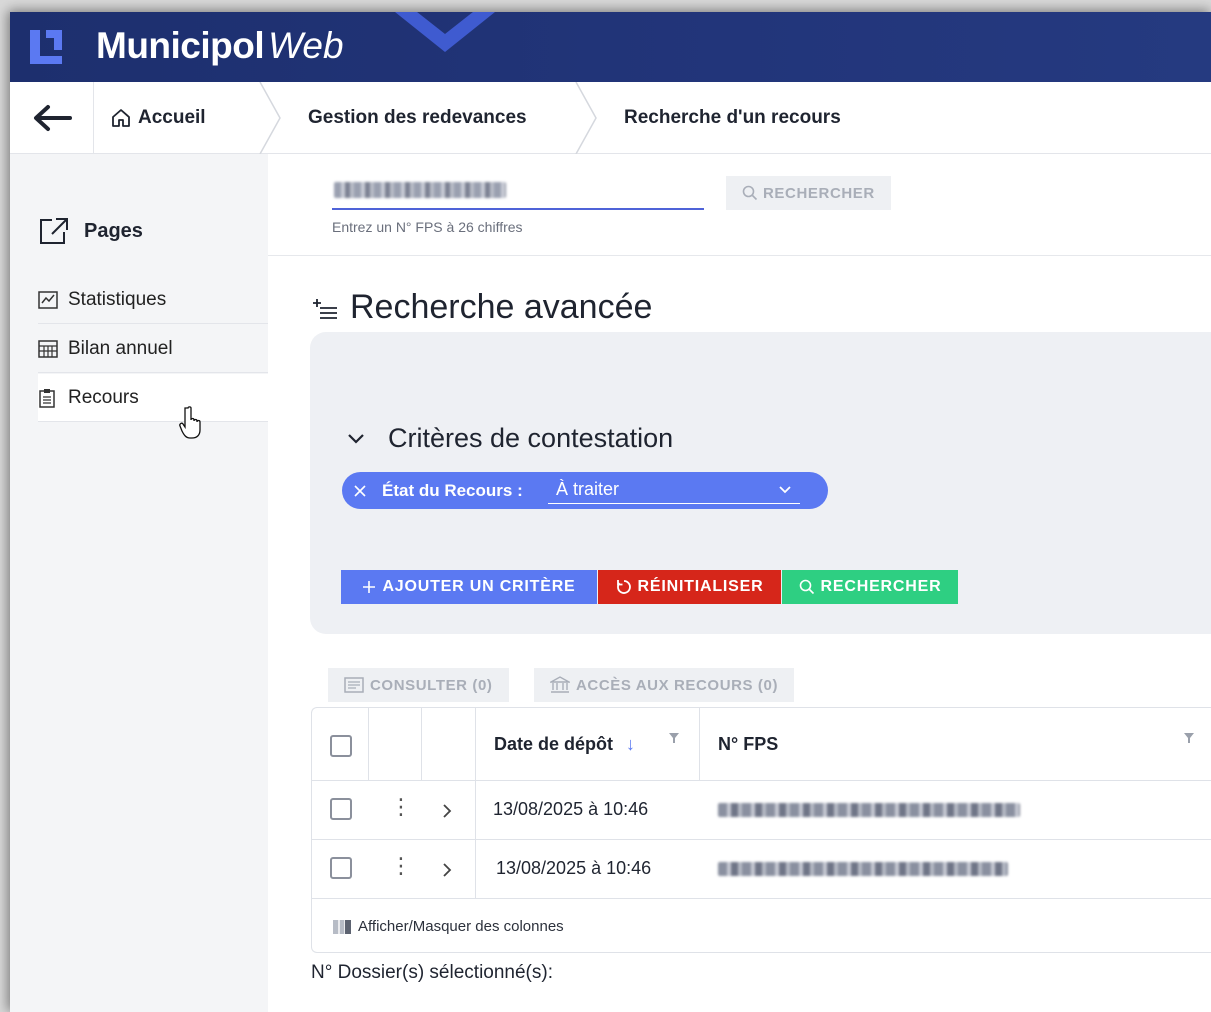 Image resolution: width=1211 pixels, height=1012 pixels. What do you see at coordinates (420, 190) in the screenshot?
I see `redacted-fps-value` at bounding box center [420, 190].